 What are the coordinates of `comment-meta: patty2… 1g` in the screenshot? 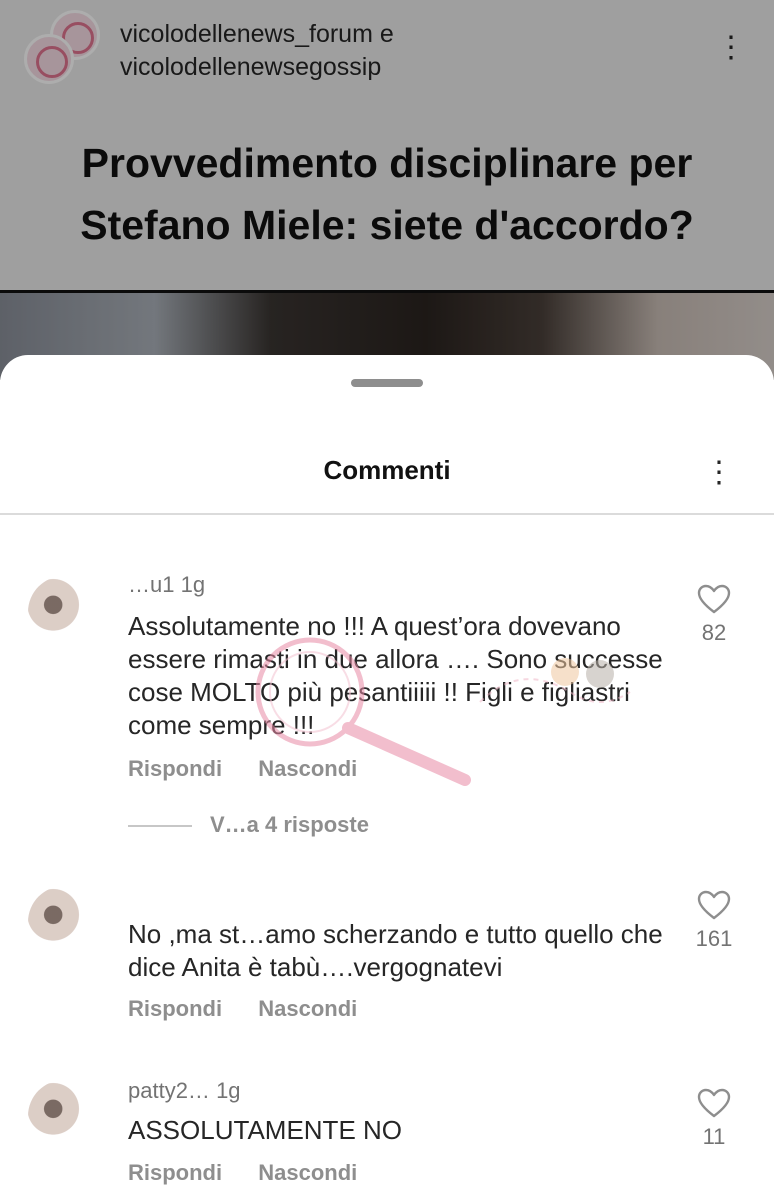 It's located at (184, 1091).